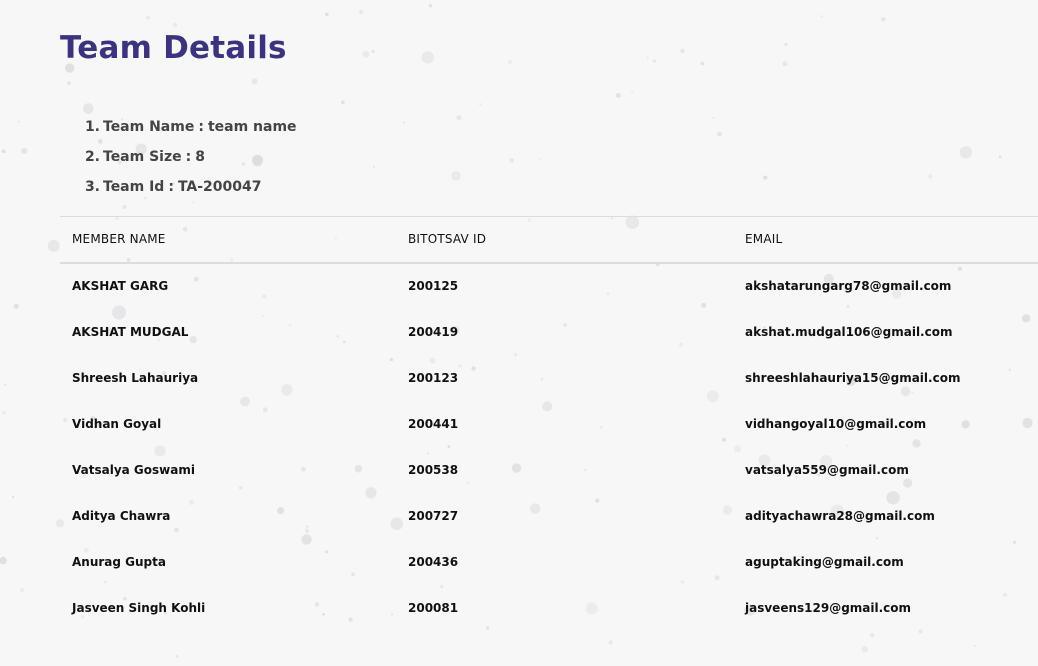 This screenshot has width=1038, height=666. What do you see at coordinates (149, 127) in the screenshot?
I see `team-name-label: Team Name` at bounding box center [149, 127].